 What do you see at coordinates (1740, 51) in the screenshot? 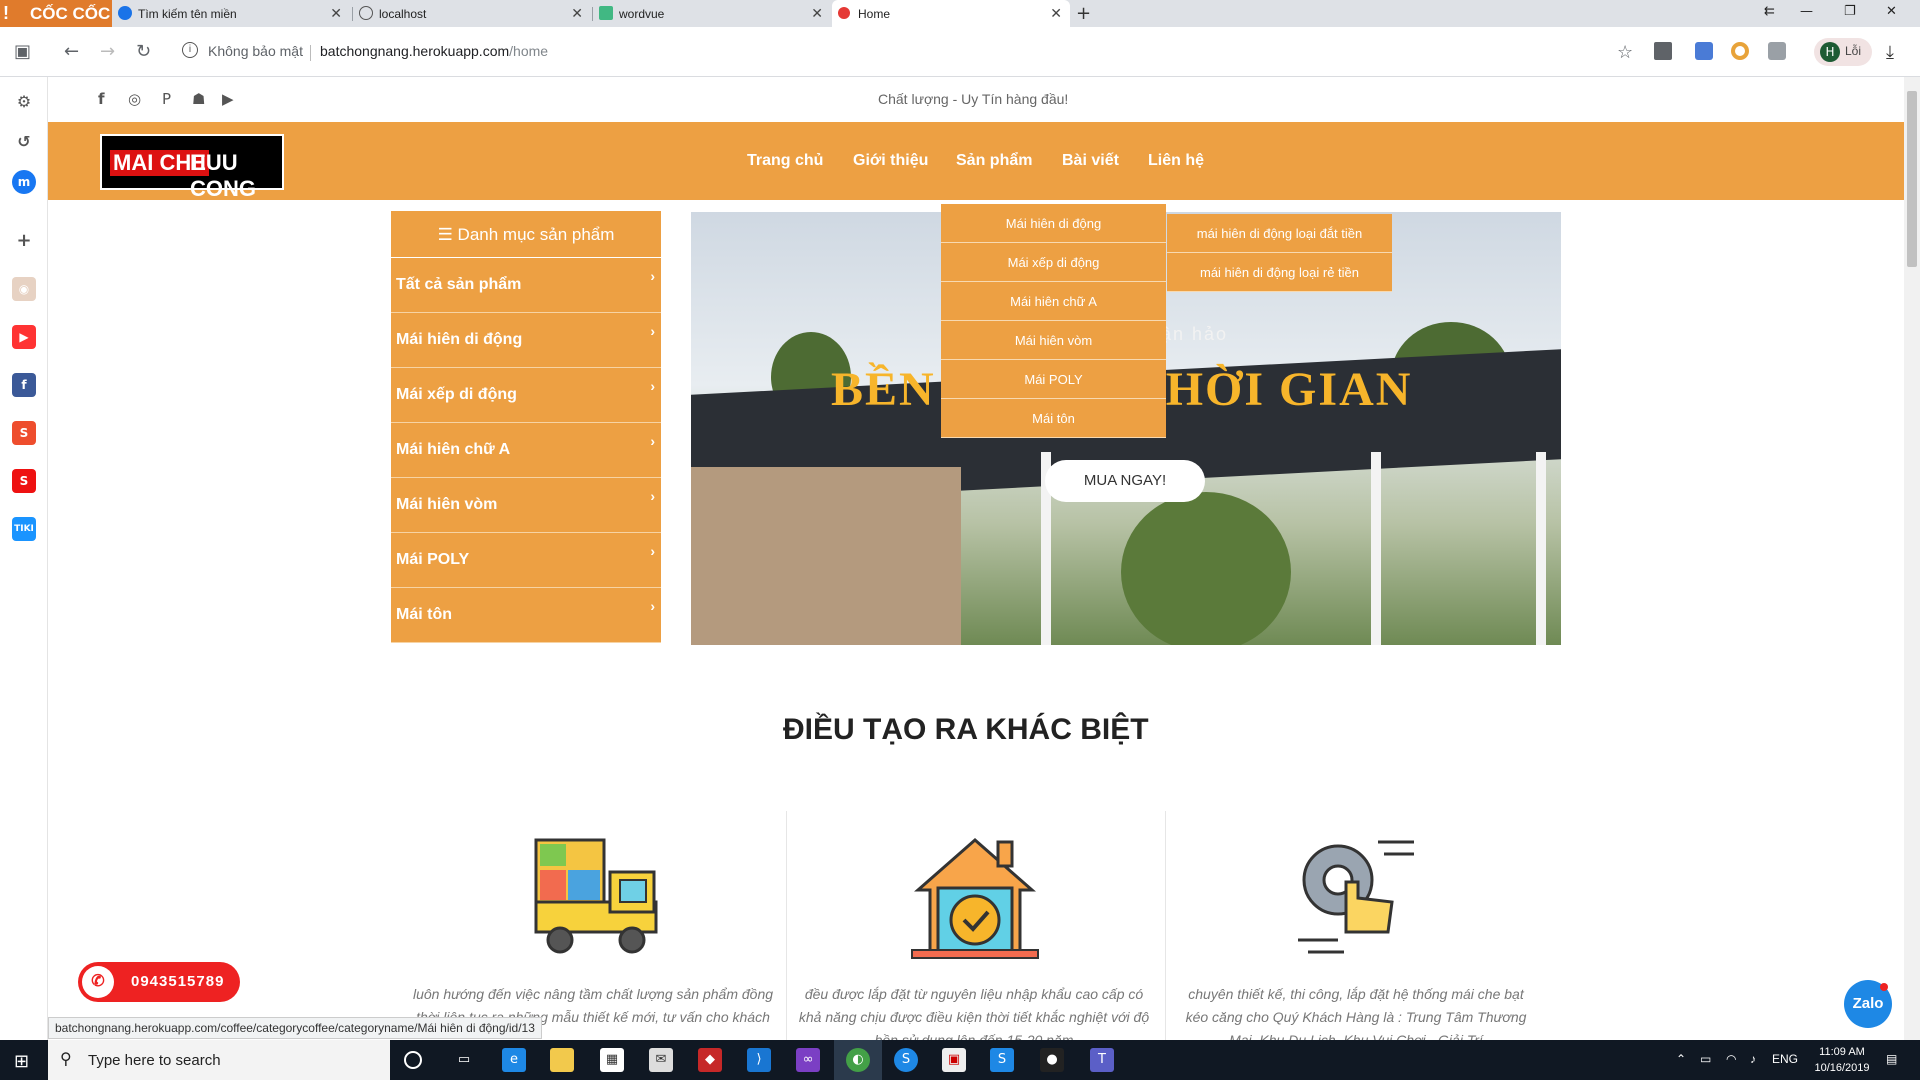
I see `extension-icon` at bounding box center [1740, 51].